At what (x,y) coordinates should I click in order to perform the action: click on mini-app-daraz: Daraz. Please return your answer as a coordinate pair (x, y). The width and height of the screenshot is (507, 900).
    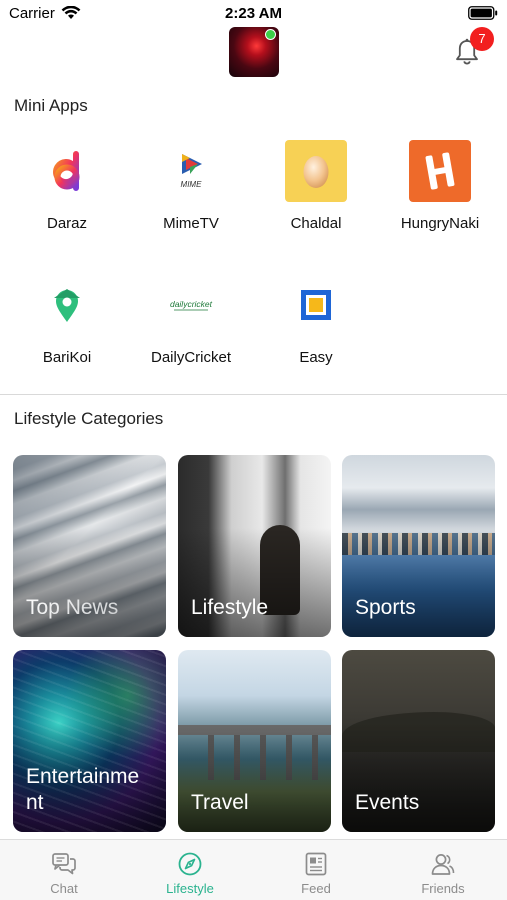
    Looking at the image, I should click on (67, 186).